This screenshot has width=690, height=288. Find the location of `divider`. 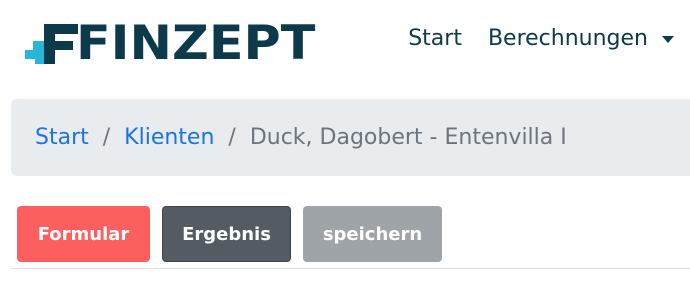

divider is located at coordinates (350, 268).